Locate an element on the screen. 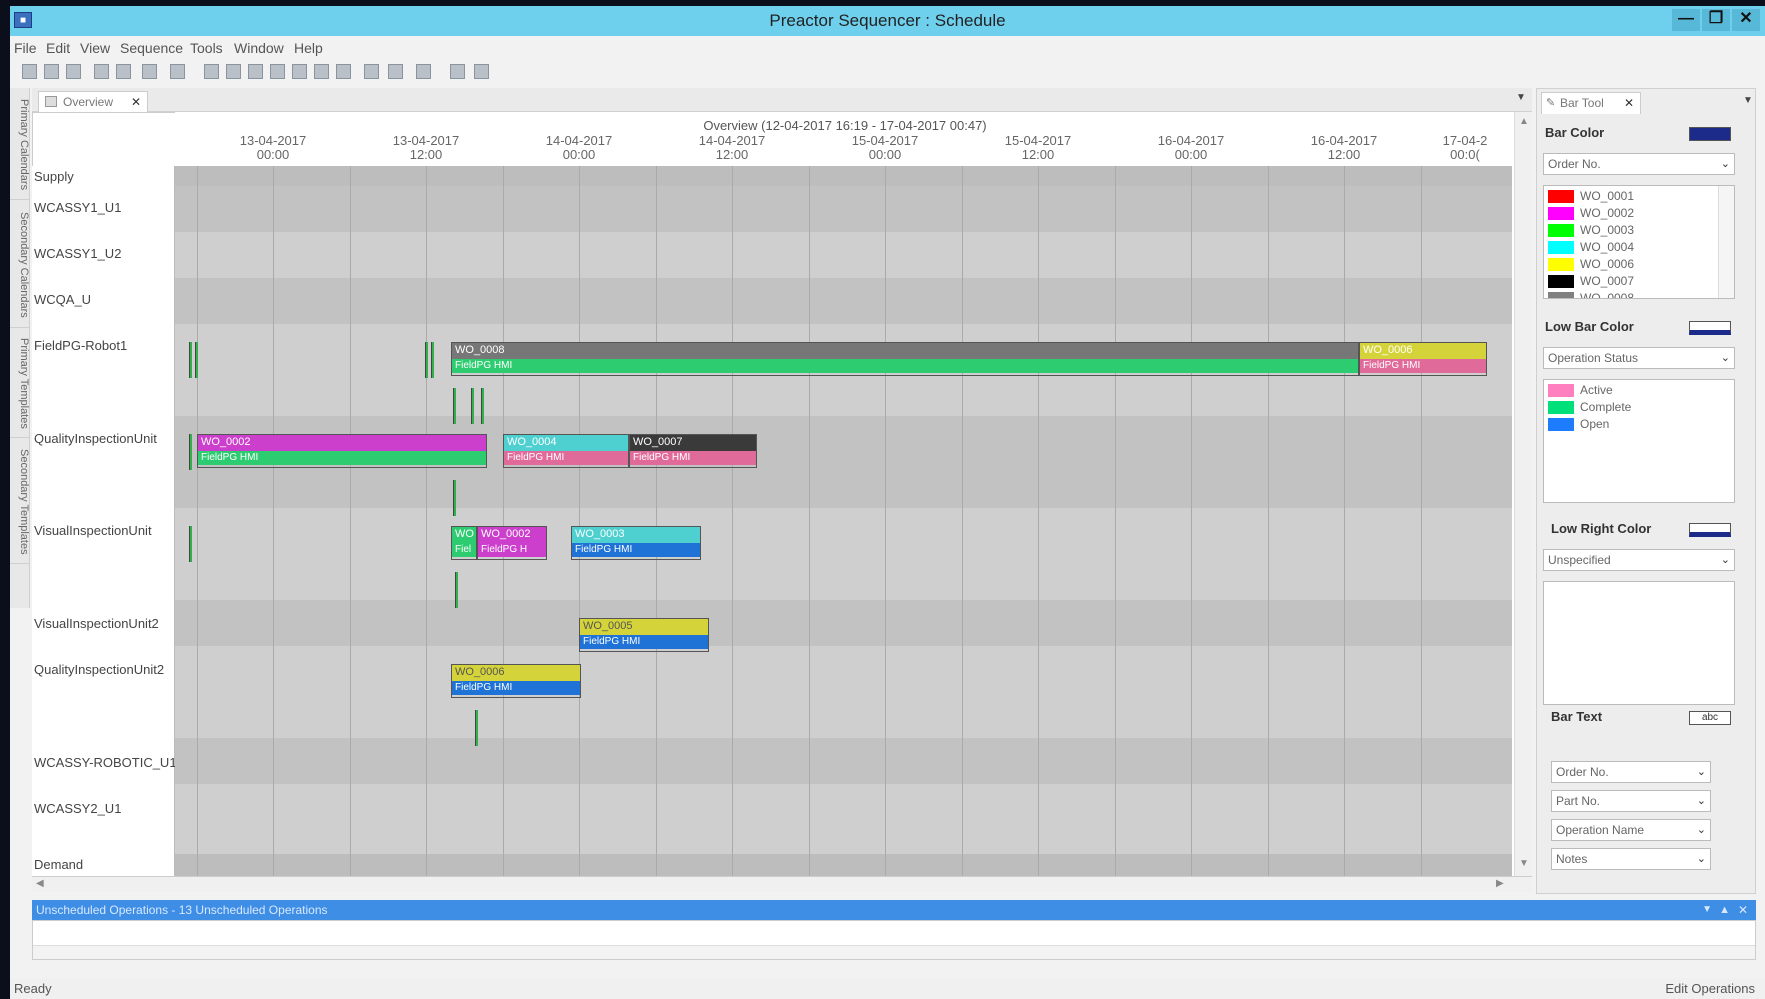 This screenshot has height=999, width=1765. resource-label: WCASSY1_U1 is located at coordinates (77, 207).